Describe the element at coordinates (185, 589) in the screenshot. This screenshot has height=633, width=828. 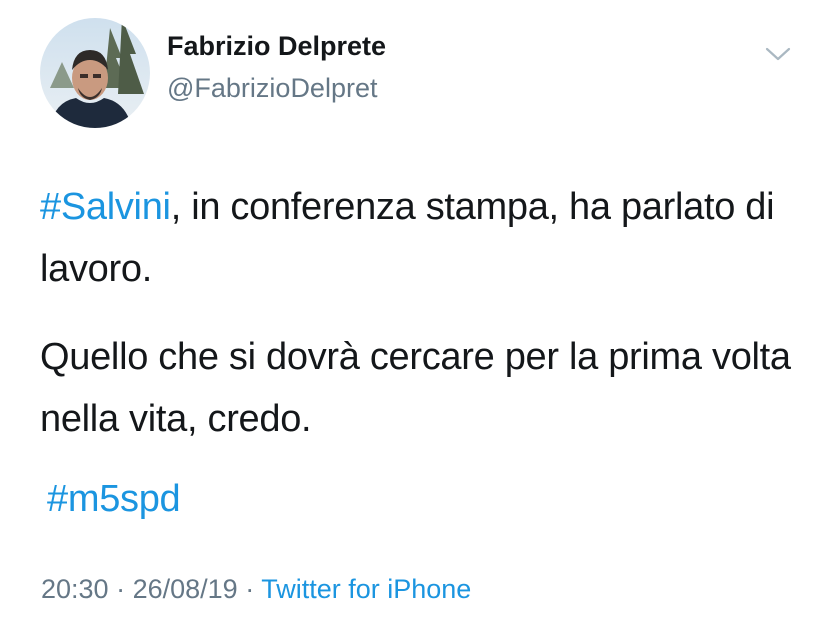
I see `tweet-date: 26/08/19` at that location.